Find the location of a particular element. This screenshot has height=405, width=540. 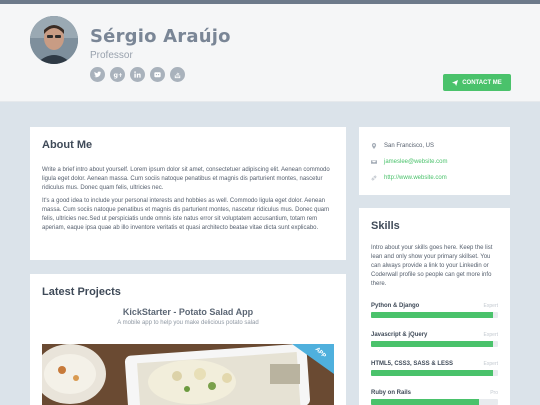

svg-text: g+ is located at coordinates (117, 75).